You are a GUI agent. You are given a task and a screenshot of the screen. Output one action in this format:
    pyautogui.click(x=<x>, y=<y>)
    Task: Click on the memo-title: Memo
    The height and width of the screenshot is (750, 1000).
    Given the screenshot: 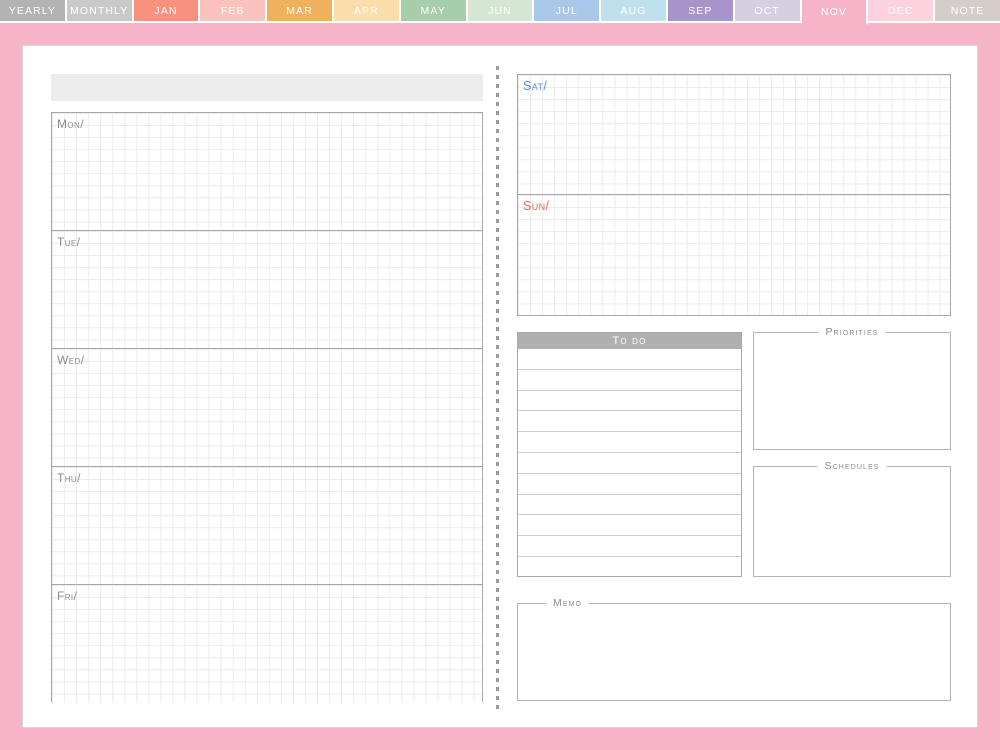 What is the action you would take?
    pyautogui.click(x=568, y=603)
    